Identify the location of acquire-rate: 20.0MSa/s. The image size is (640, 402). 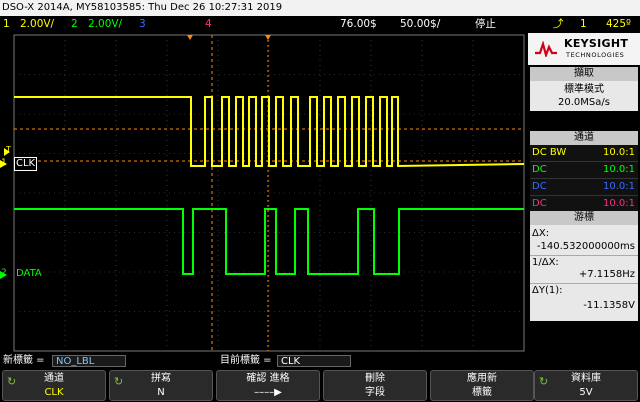
(584, 102).